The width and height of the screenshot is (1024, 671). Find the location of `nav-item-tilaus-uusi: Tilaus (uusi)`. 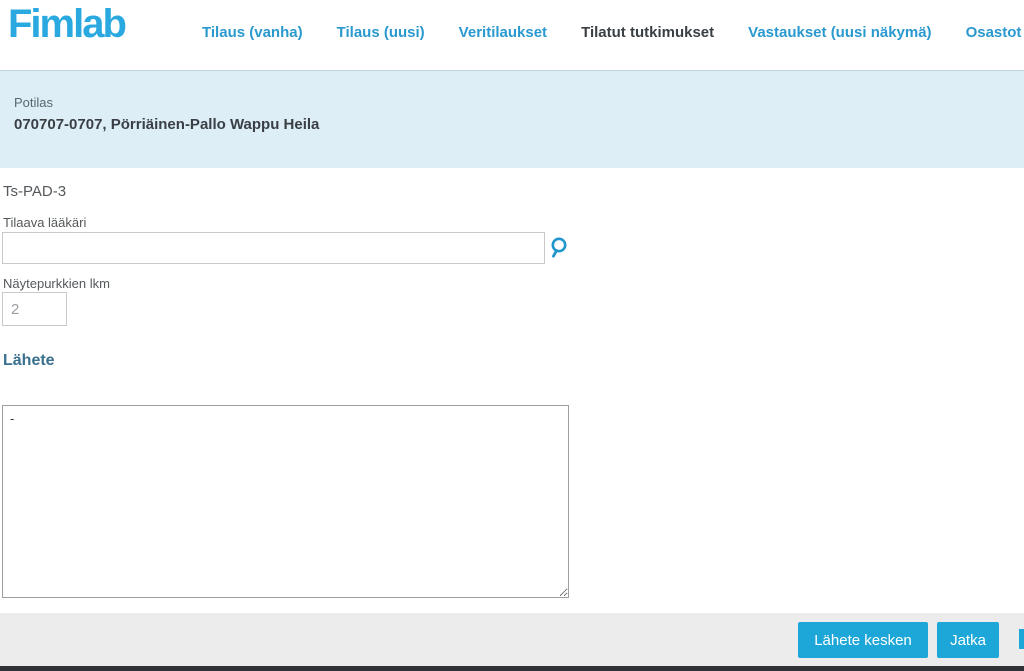

nav-item-tilaus-uusi: Tilaus (uusi) is located at coordinates (381, 32).